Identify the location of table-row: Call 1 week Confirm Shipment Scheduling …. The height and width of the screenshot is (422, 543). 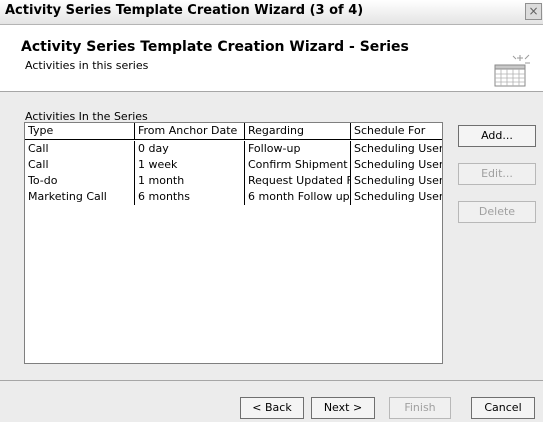
(234, 165).